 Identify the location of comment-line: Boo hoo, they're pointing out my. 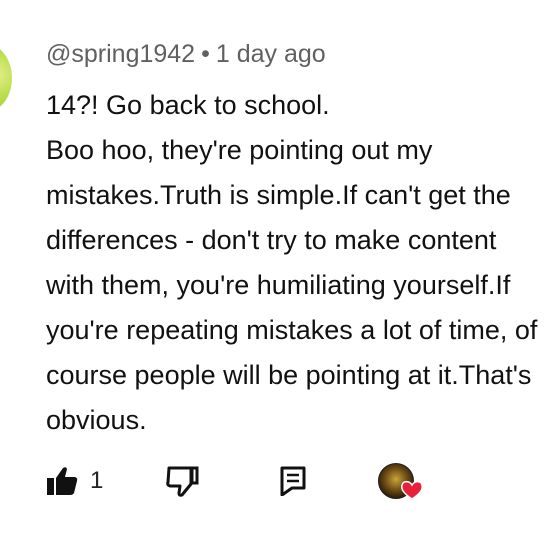
(239, 150).